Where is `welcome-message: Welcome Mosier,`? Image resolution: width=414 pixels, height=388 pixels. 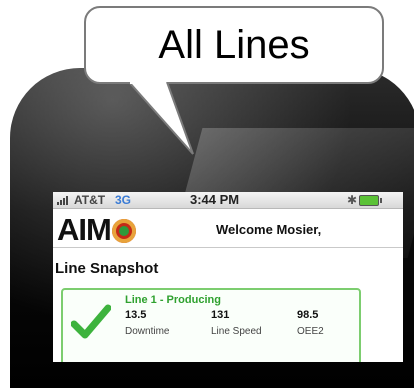 welcome-message: Welcome Mosier, is located at coordinates (269, 229).